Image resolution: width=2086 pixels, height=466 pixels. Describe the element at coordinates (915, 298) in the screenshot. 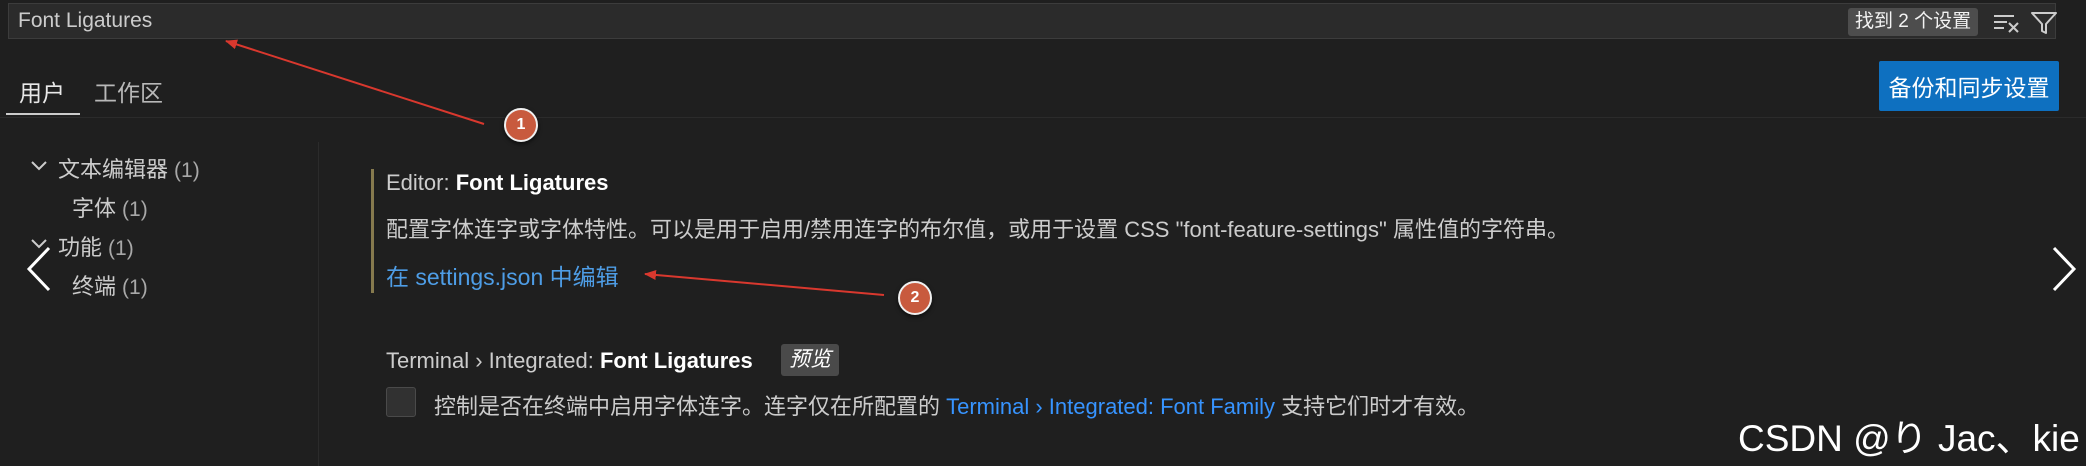

I see `callout-marker: 2` at that location.